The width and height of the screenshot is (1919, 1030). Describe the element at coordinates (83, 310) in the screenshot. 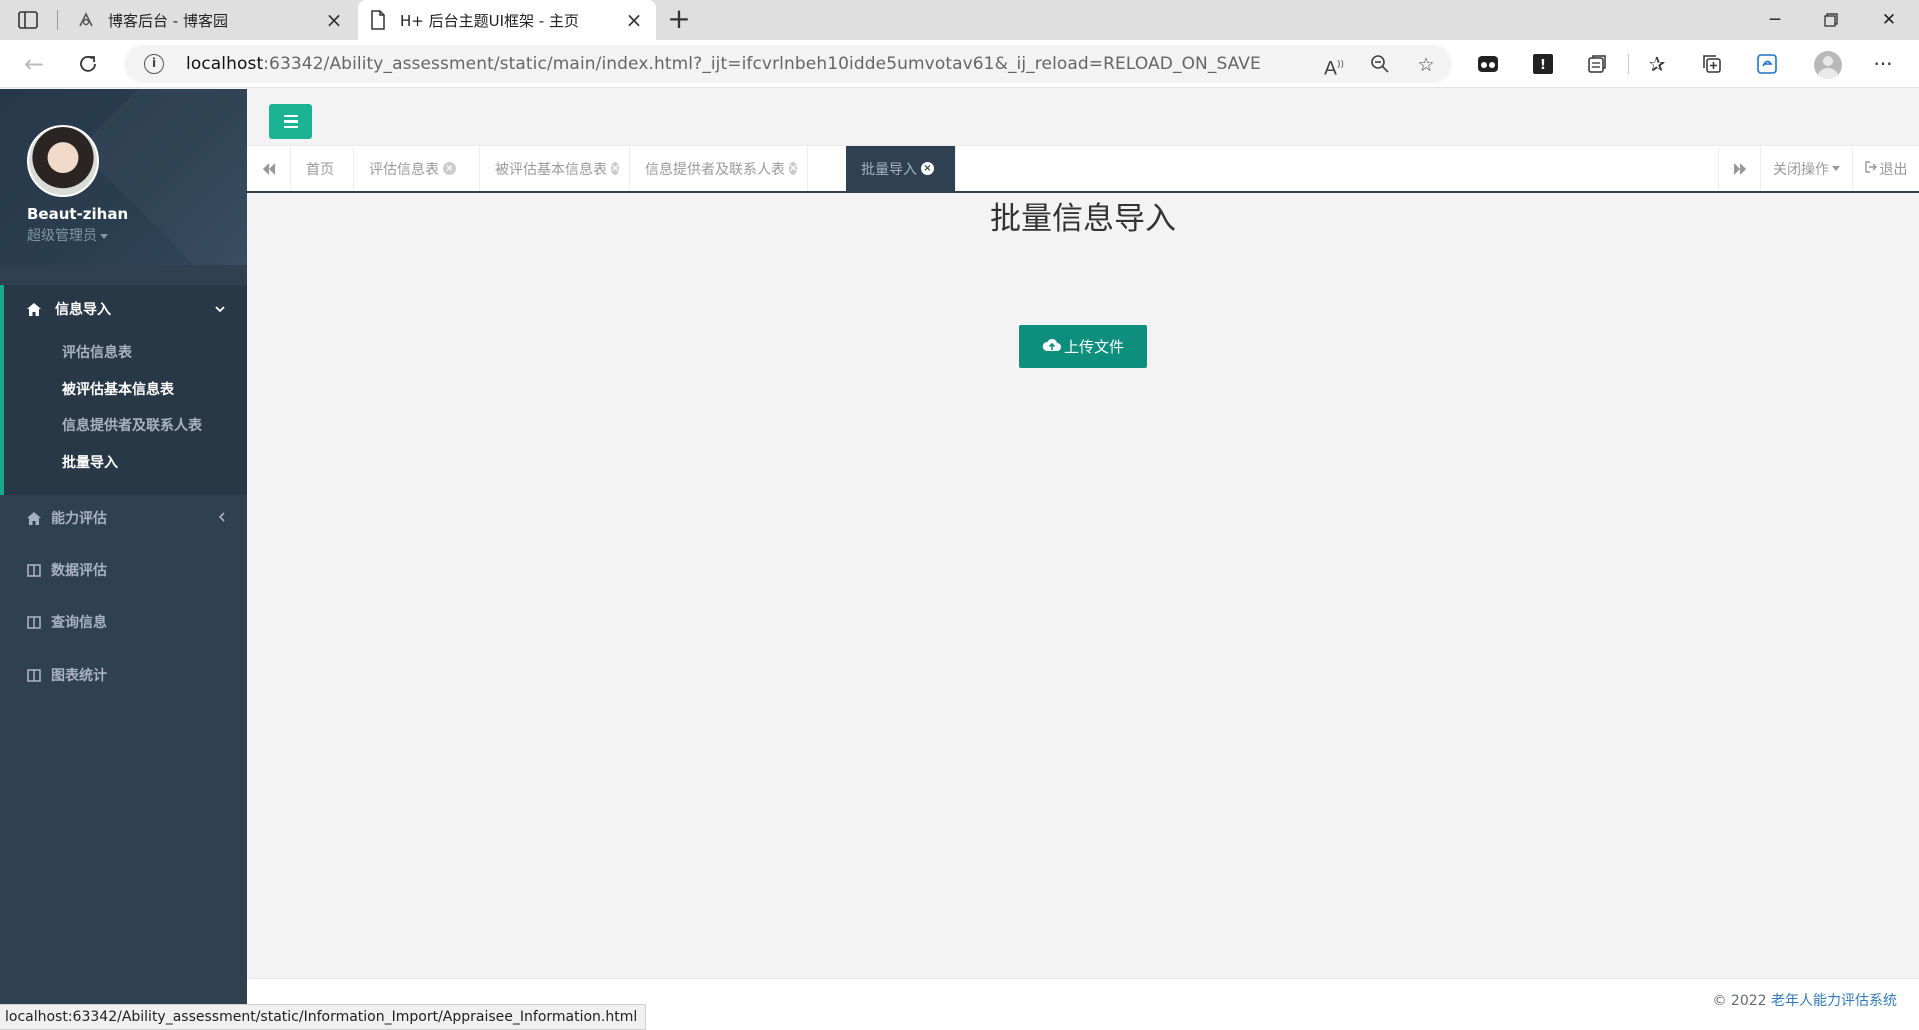

I see `sidebar-item-label: 信息导入` at that location.